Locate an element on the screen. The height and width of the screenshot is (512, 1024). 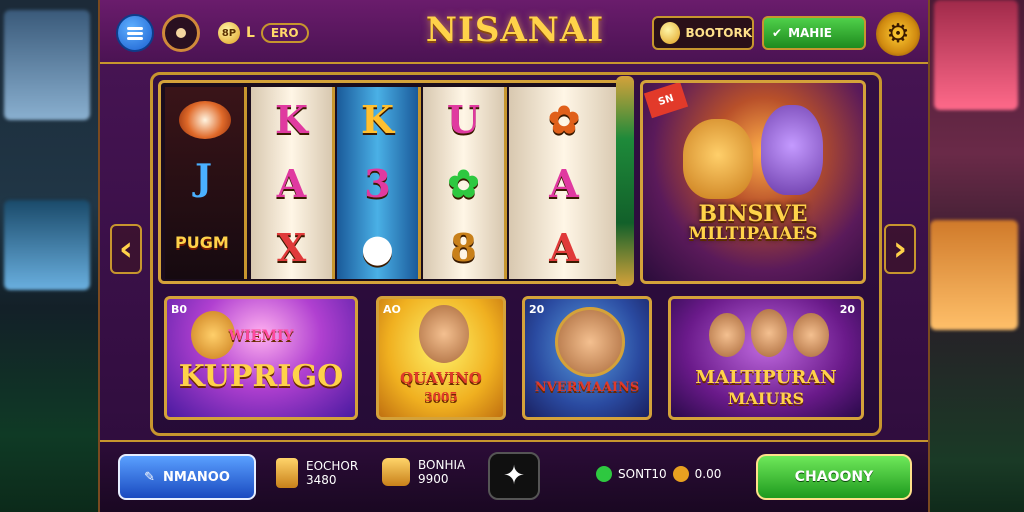
arrow-right-icon: › is located at coordinates (899, 249).